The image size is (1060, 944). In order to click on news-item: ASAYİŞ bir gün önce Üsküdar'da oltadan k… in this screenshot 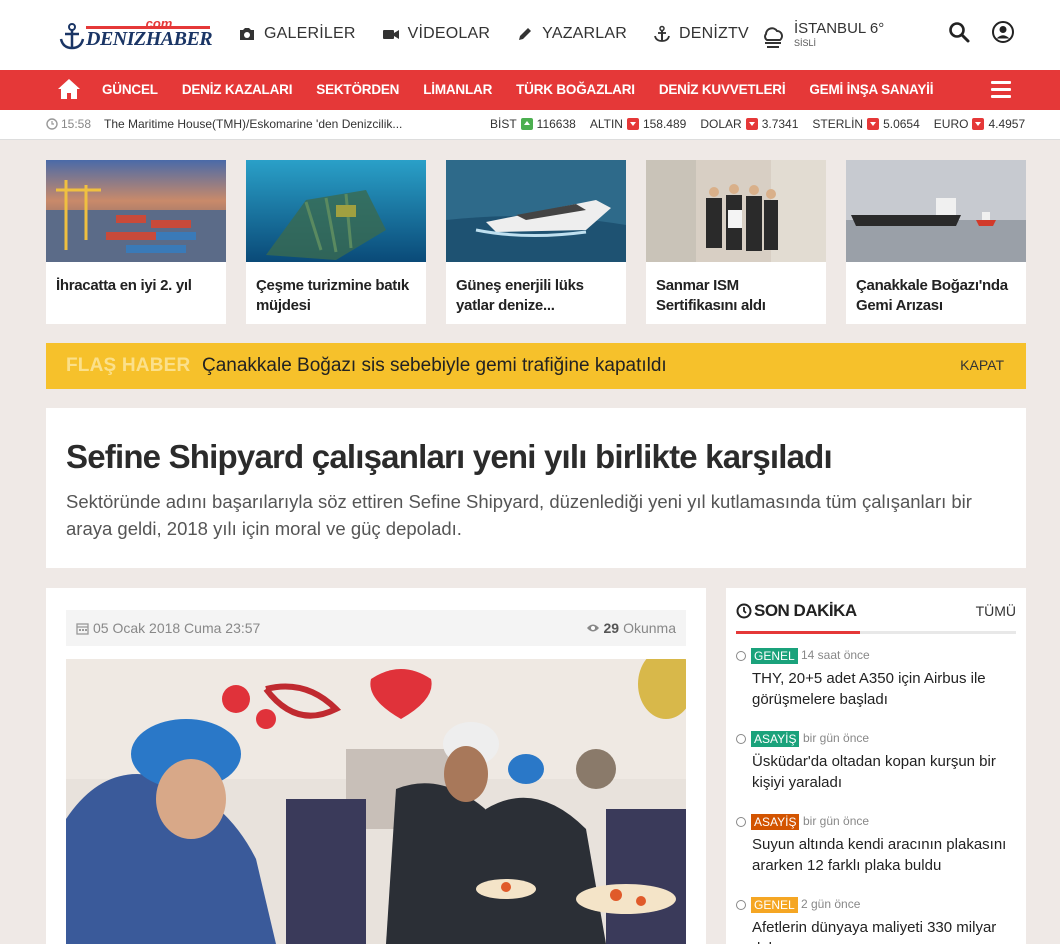, I will do `click(876, 766)`.